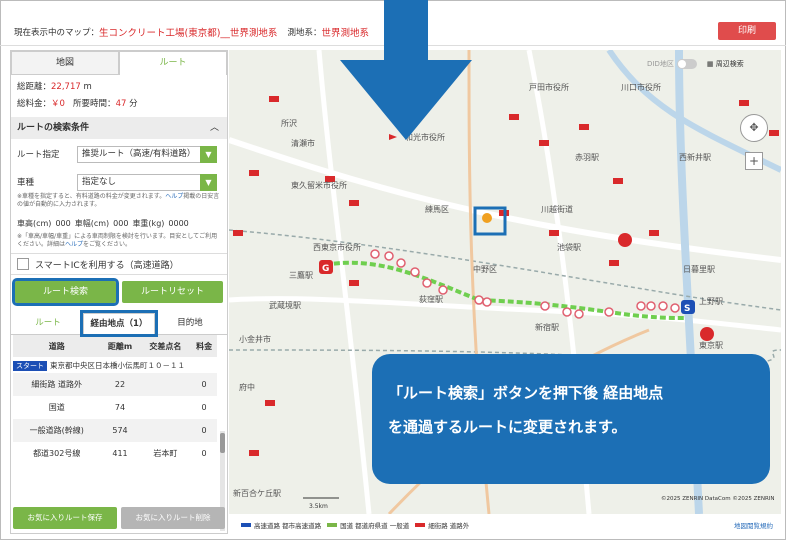 This screenshot has height=540, width=786. I want to click on cell-road: 国道, so click(56, 407).